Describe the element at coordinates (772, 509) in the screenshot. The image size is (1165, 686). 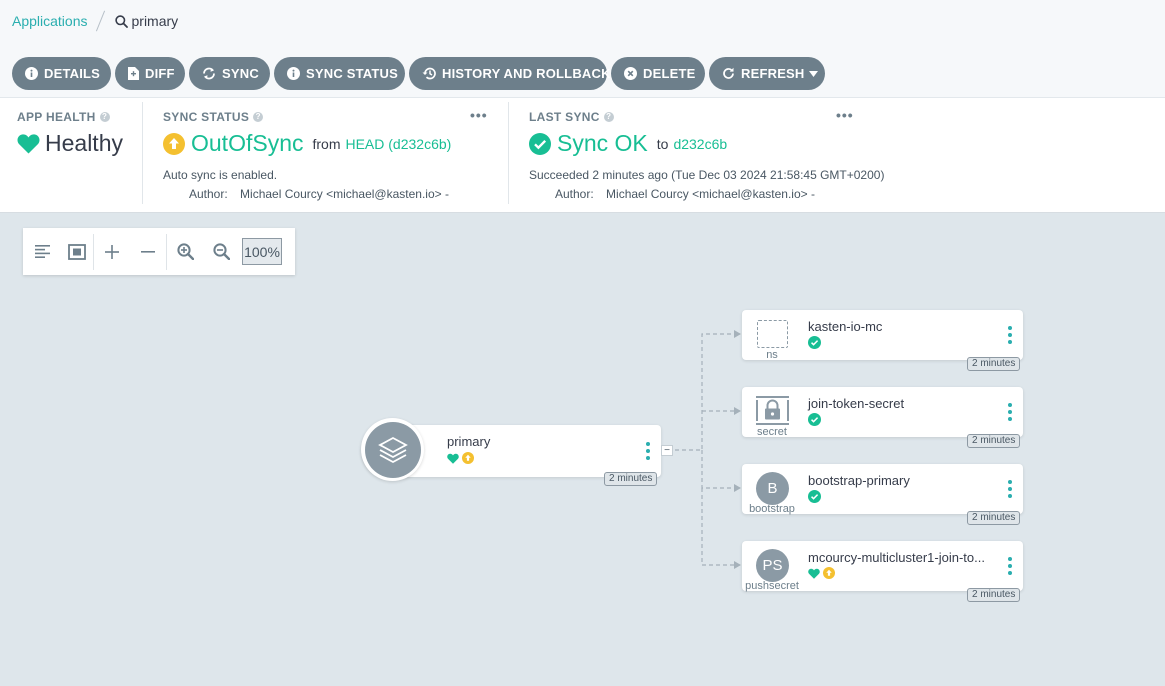
I see `resource-kind-label: bootstrap` at that location.